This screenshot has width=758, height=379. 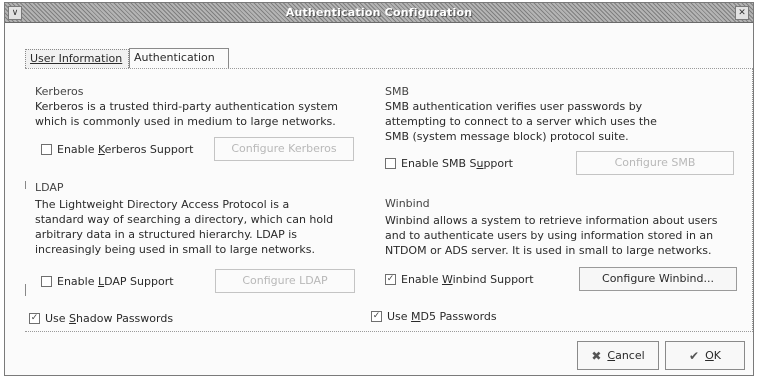 I want to click on enable-winbind-checkbox-row: ✓ Enable Winbind Support, so click(x=459, y=279).